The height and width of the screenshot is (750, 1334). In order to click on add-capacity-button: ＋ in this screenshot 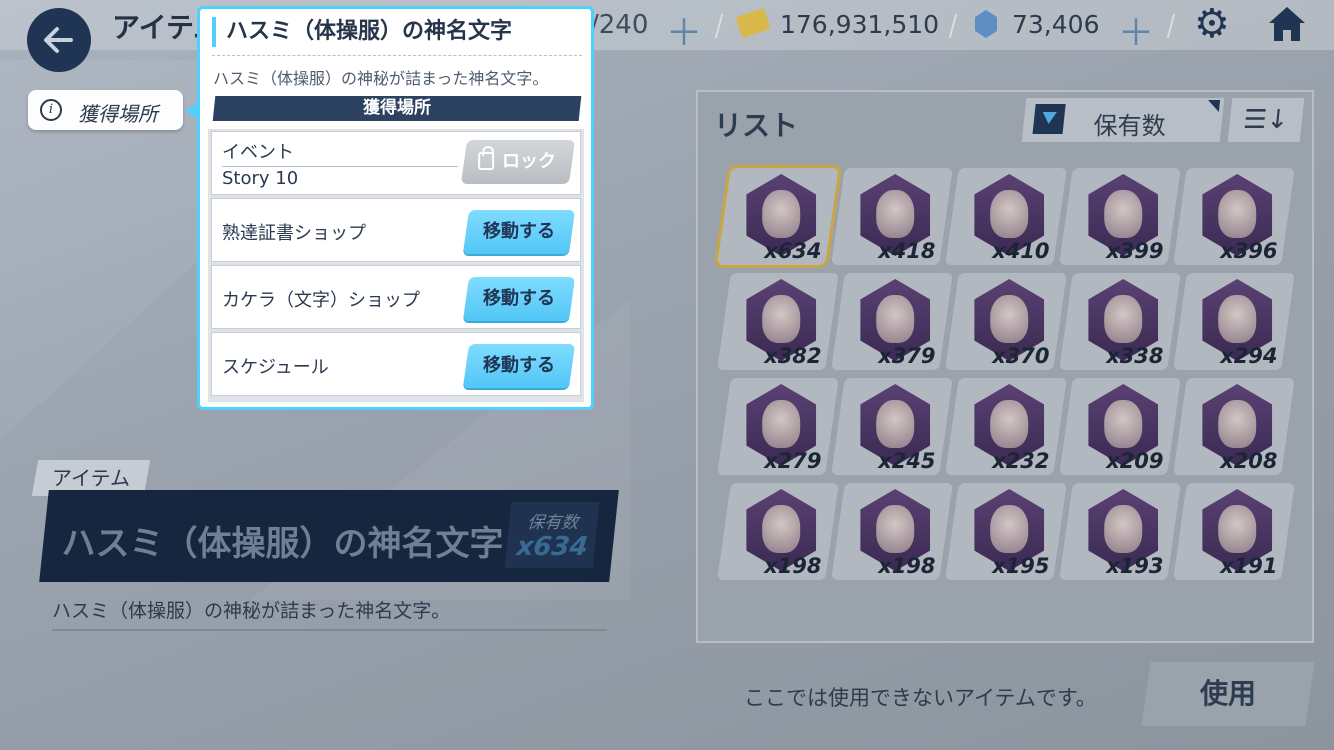, I will do `click(684, 30)`.